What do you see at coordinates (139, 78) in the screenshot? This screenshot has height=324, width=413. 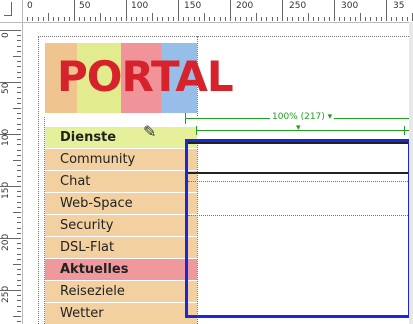 I see `portal-logo: PORTAL` at bounding box center [139, 78].